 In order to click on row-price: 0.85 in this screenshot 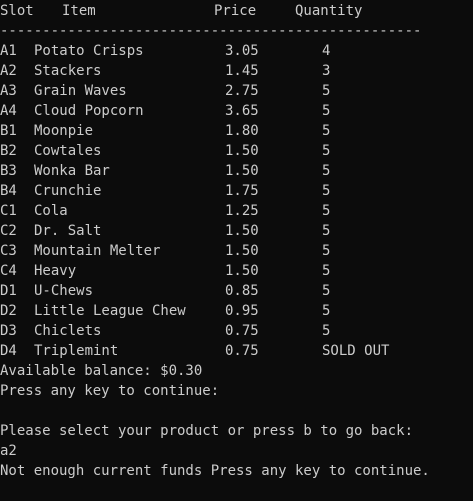, I will do `click(242, 291)`.